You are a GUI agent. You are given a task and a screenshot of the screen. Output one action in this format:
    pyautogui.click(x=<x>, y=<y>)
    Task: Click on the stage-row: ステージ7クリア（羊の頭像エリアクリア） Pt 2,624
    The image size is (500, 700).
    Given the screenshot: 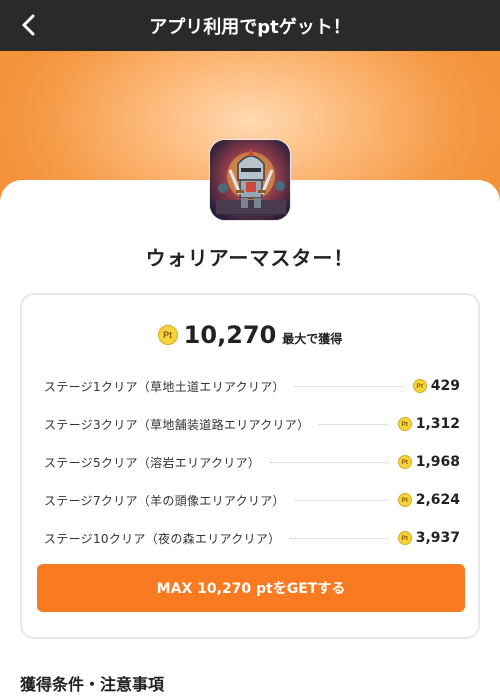 What is the action you would take?
    pyautogui.click(x=252, y=500)
    